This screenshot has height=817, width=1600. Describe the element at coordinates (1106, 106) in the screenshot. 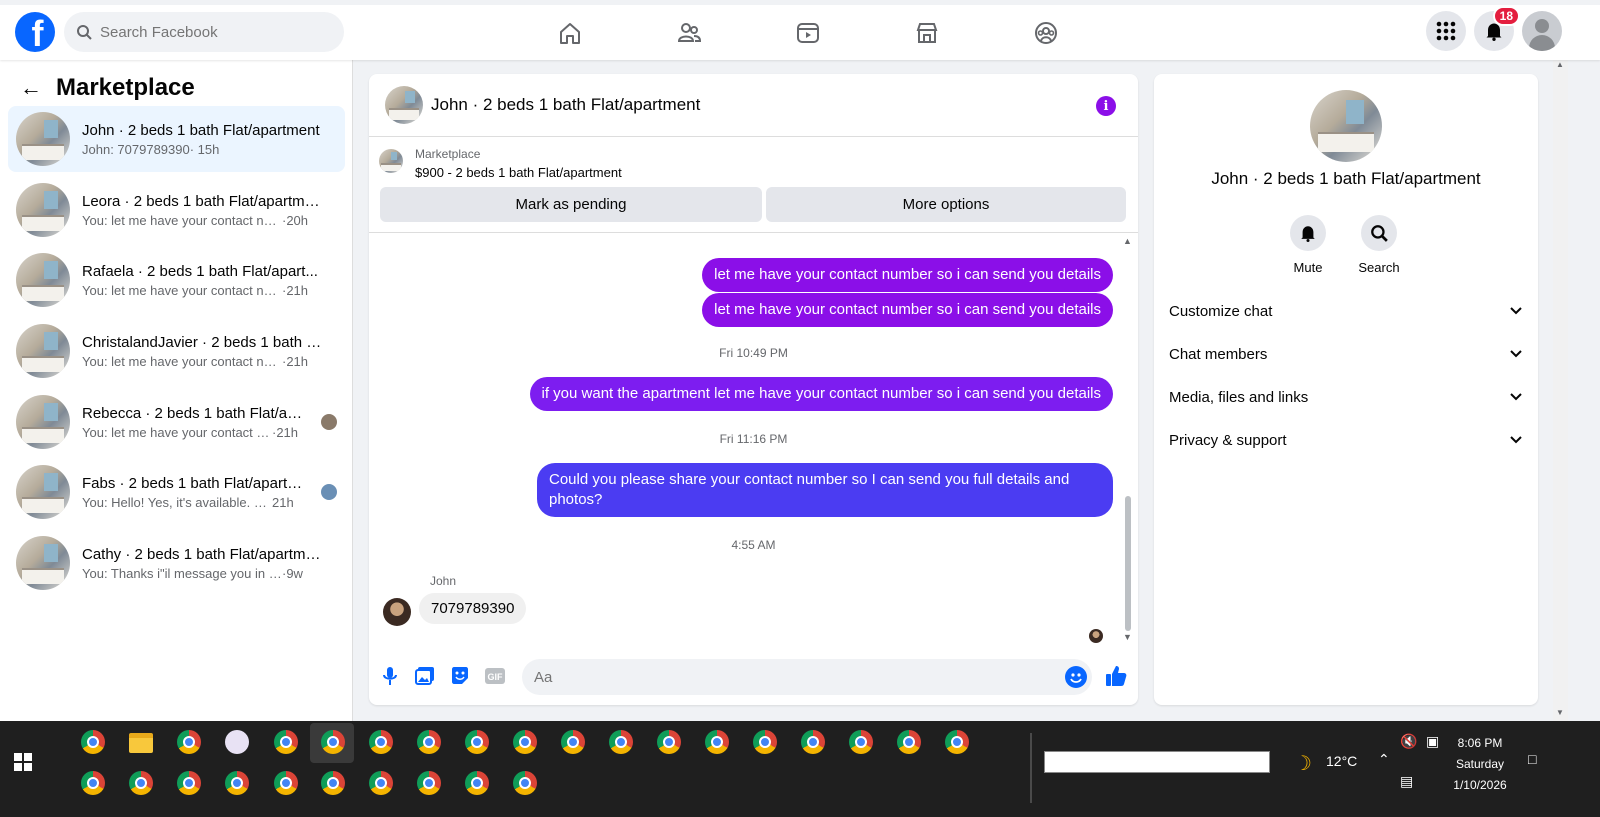

I see `info-icon: i` at that location.